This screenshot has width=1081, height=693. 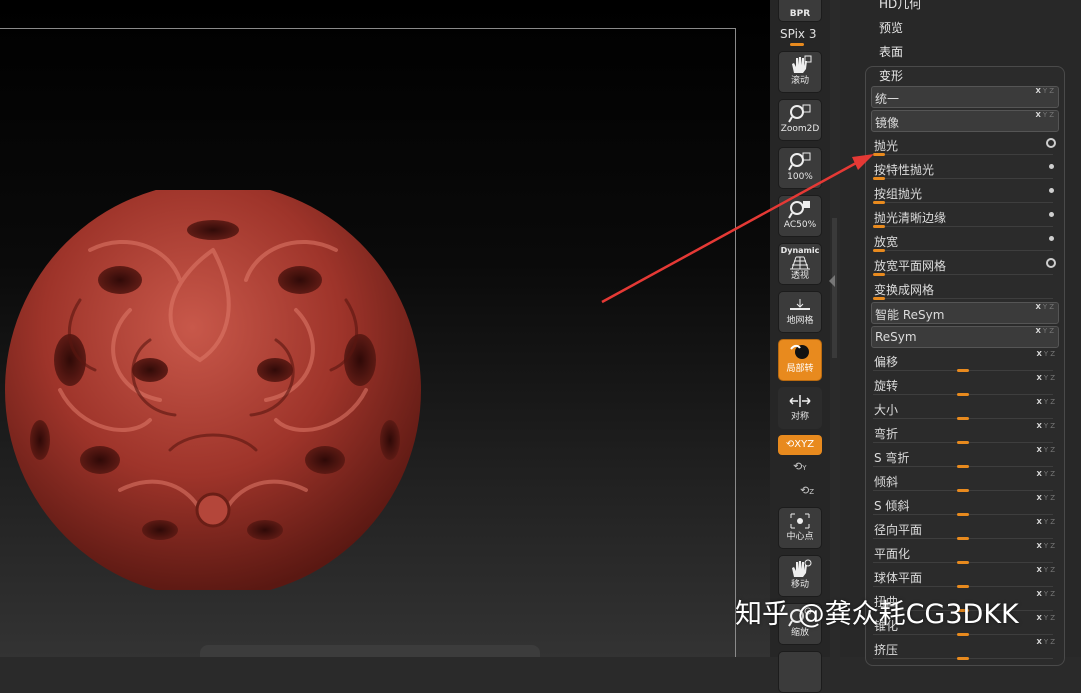 I want to click on deform-slider: S 弯折 X Y Z, so click(x=965, y=457).